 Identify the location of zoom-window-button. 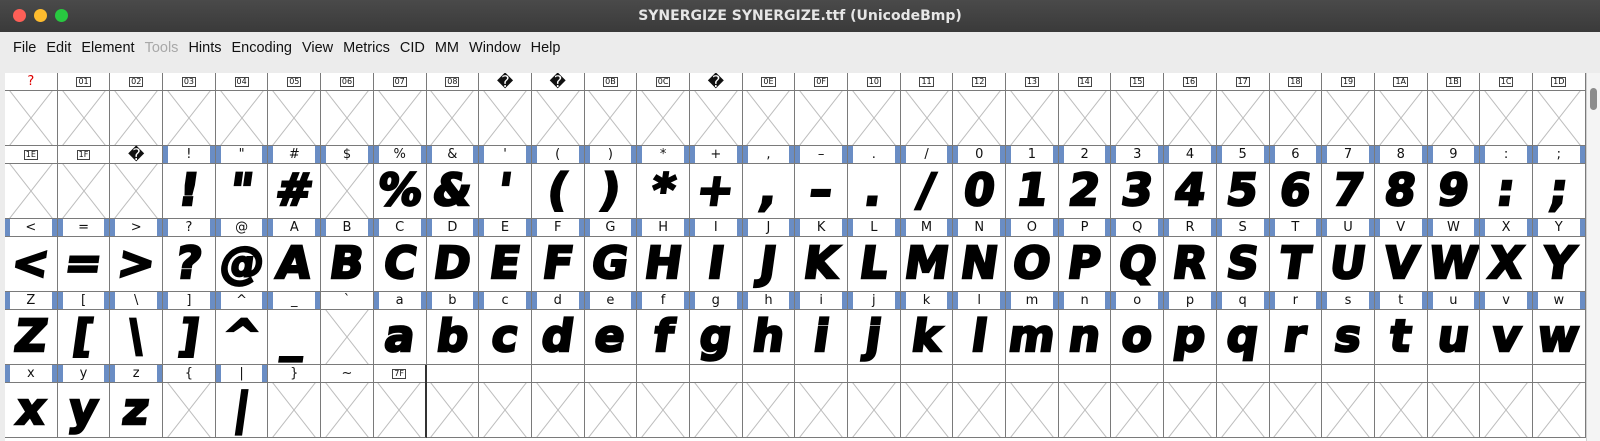
(61, 15).